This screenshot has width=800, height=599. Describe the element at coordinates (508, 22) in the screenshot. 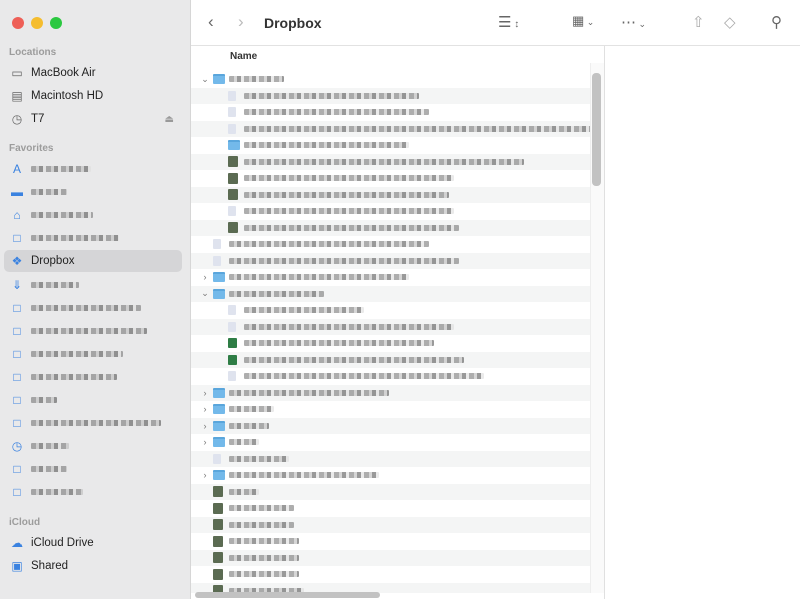

I see `list-view-icon: ☰ ↕` at that location.